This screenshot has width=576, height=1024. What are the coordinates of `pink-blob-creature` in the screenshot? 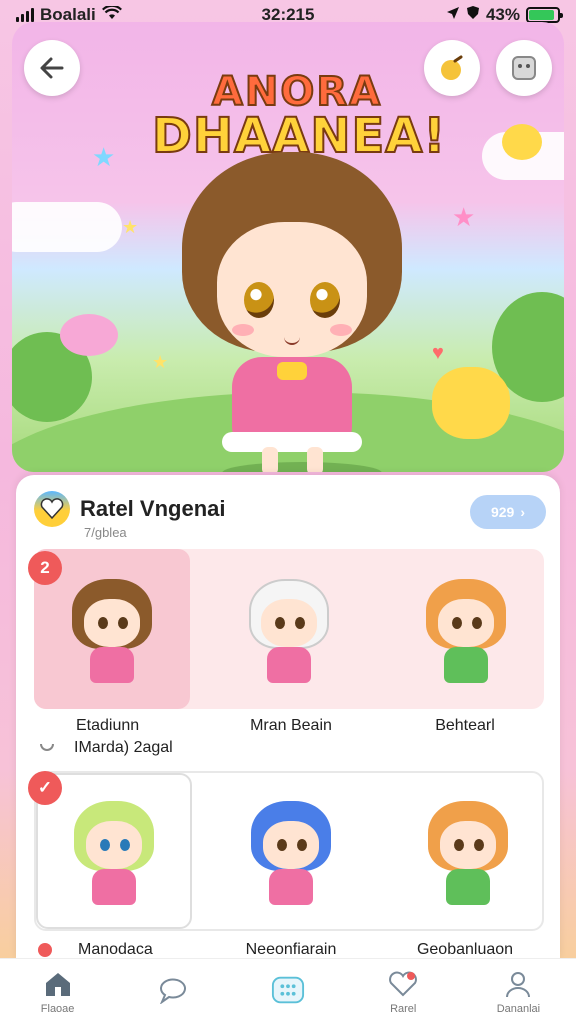 It's located at (89, 335).